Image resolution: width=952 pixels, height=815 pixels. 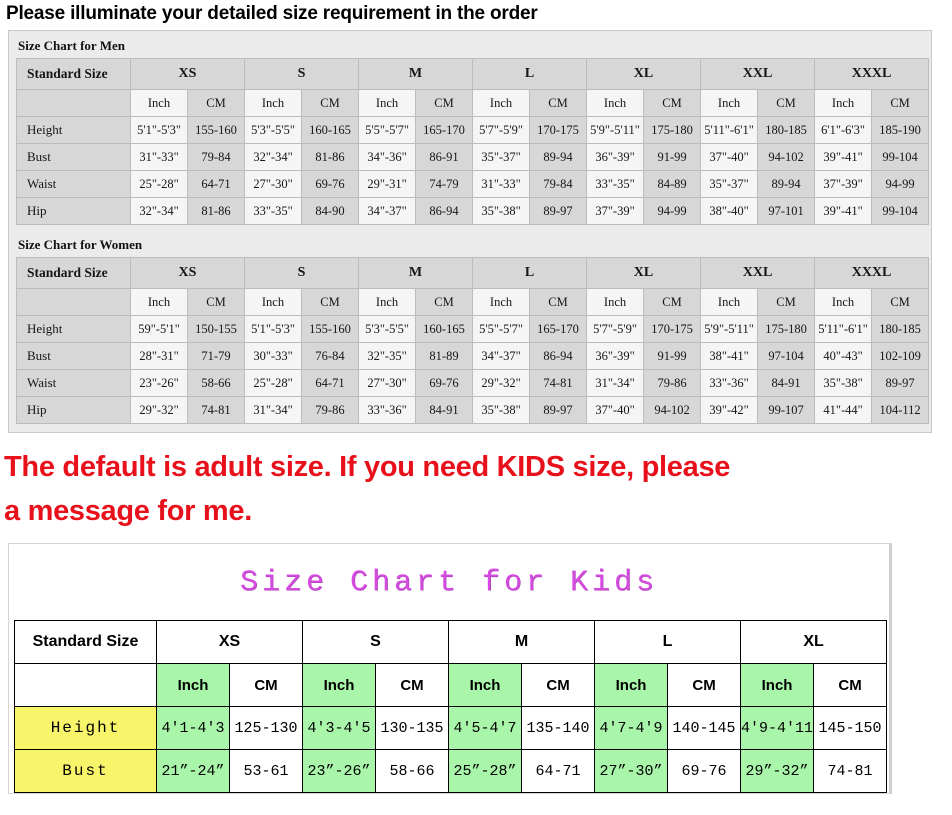 I want to click on men-size-col-xxxl: XXXL, so click(x=872, y=74).